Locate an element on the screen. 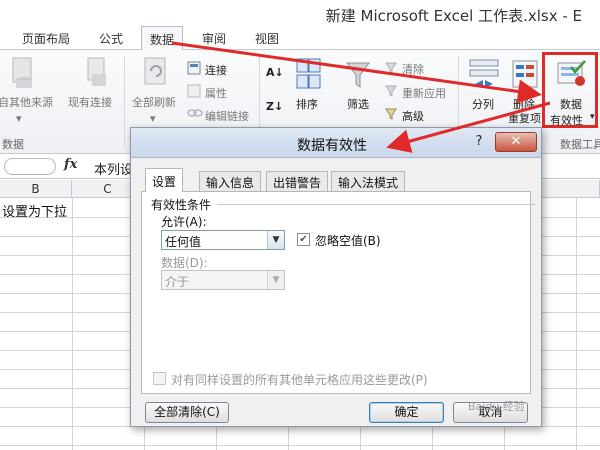 The width and height of the screenshot is (600, 450). sort-ascending-icon: A↓ is located at coordinates (275, 72).